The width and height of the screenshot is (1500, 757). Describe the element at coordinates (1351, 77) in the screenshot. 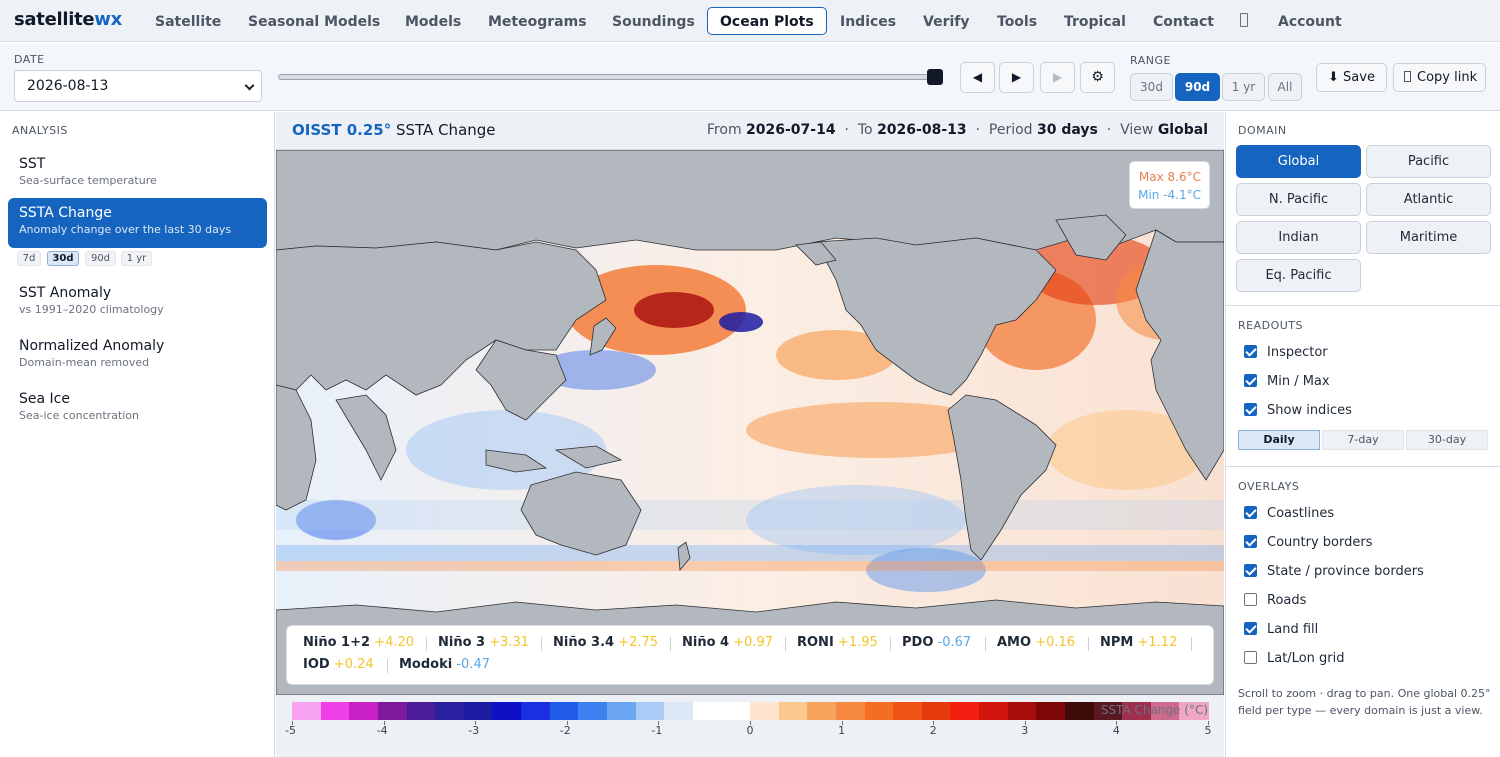

I see `save-button: ⬇ Save` at that location.